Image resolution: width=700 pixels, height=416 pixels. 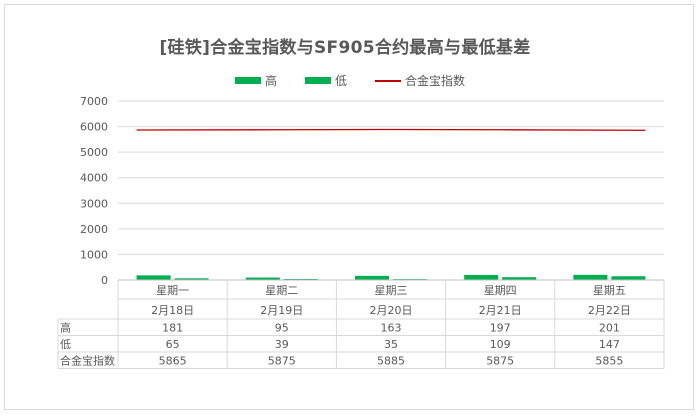 I want to click on table-cell-2-2: 5885, so click(x=391, y=361).